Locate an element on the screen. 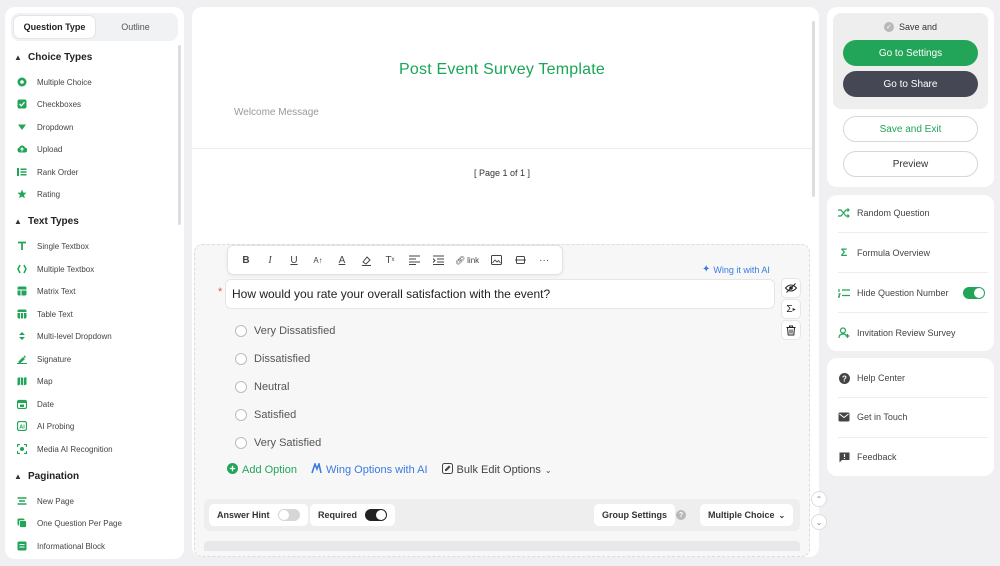 This screenshot has width=1000, height=566. answer-hint-toggle is located at coordinates (288, 515).